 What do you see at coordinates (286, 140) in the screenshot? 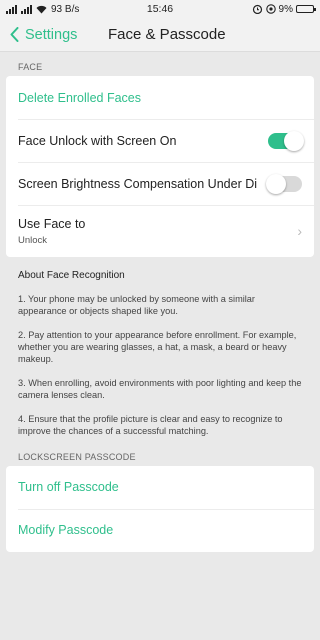
I see `face-unlock-toggle` at bounding box center [286, 140].